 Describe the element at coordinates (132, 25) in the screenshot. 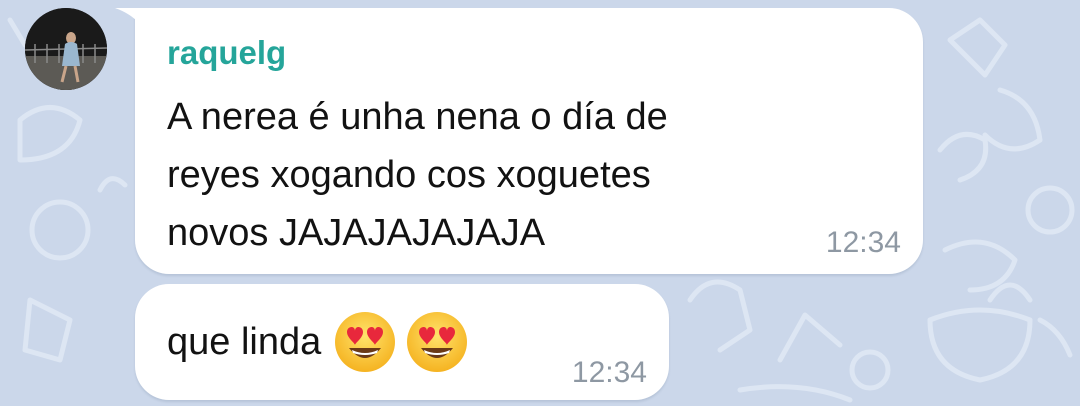

I see `bubble-tail` at that location.